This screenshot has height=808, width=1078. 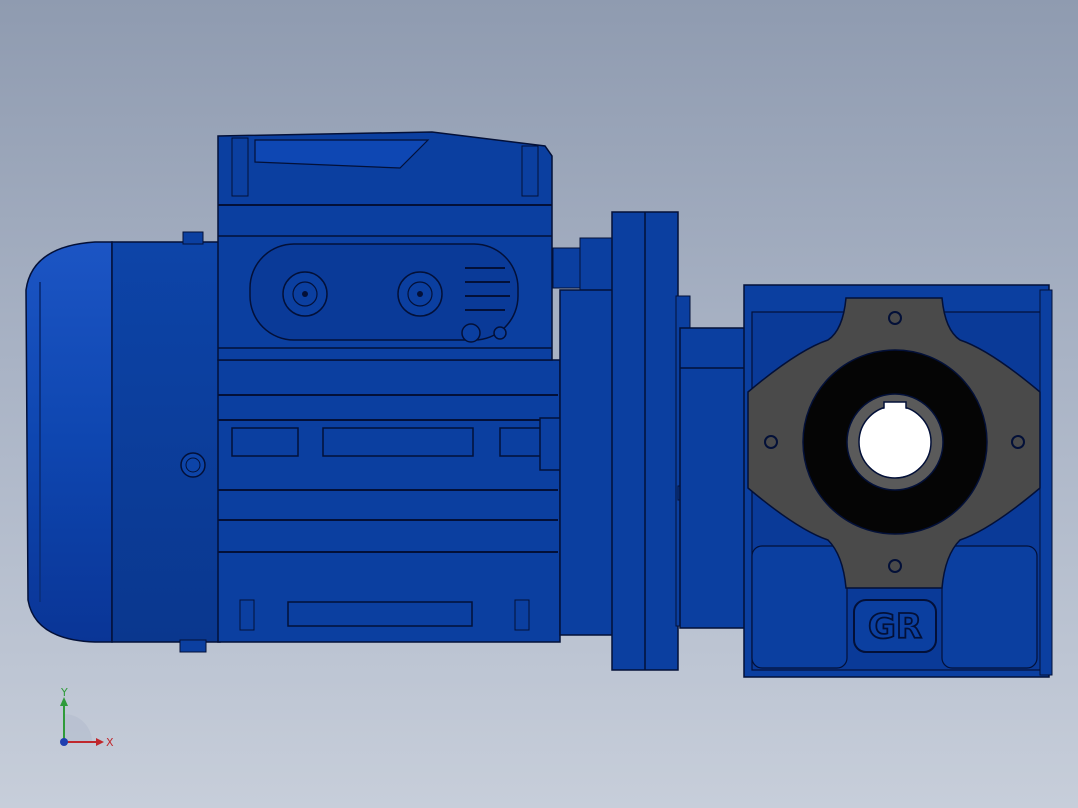 I want to click on motor-fan-cover, so click(x=123, y=442).